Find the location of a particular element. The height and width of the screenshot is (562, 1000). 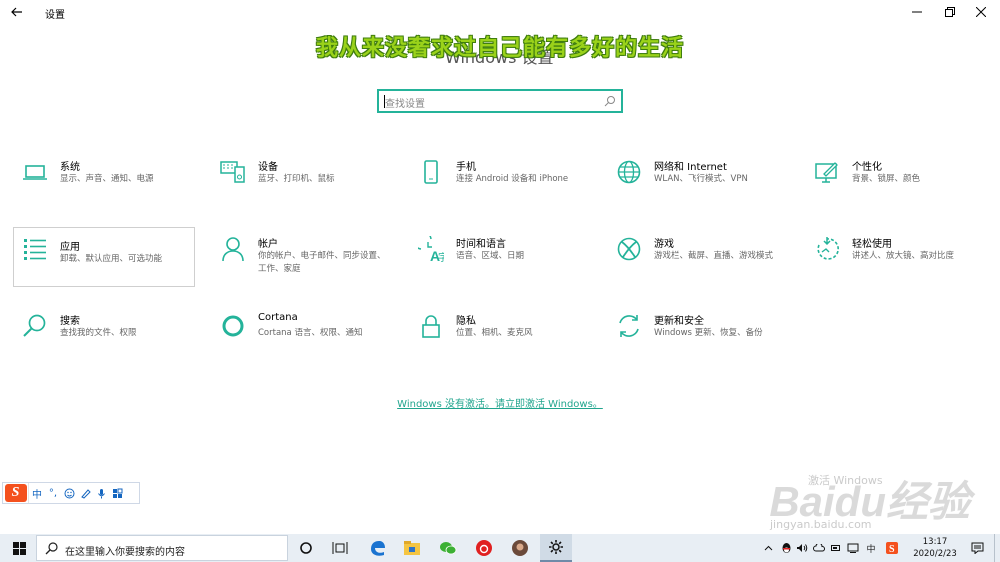

taskbar-photo-app is located at coordinates (520, 548).